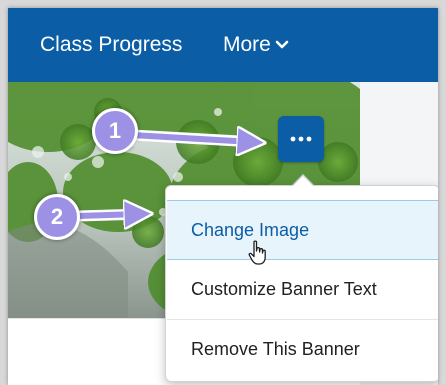 This screenshot has height=385, width=446. Describe the element at coordinates (257, 252) in the screenshot. I see `hand-pointer-cursor-icon` at that location.